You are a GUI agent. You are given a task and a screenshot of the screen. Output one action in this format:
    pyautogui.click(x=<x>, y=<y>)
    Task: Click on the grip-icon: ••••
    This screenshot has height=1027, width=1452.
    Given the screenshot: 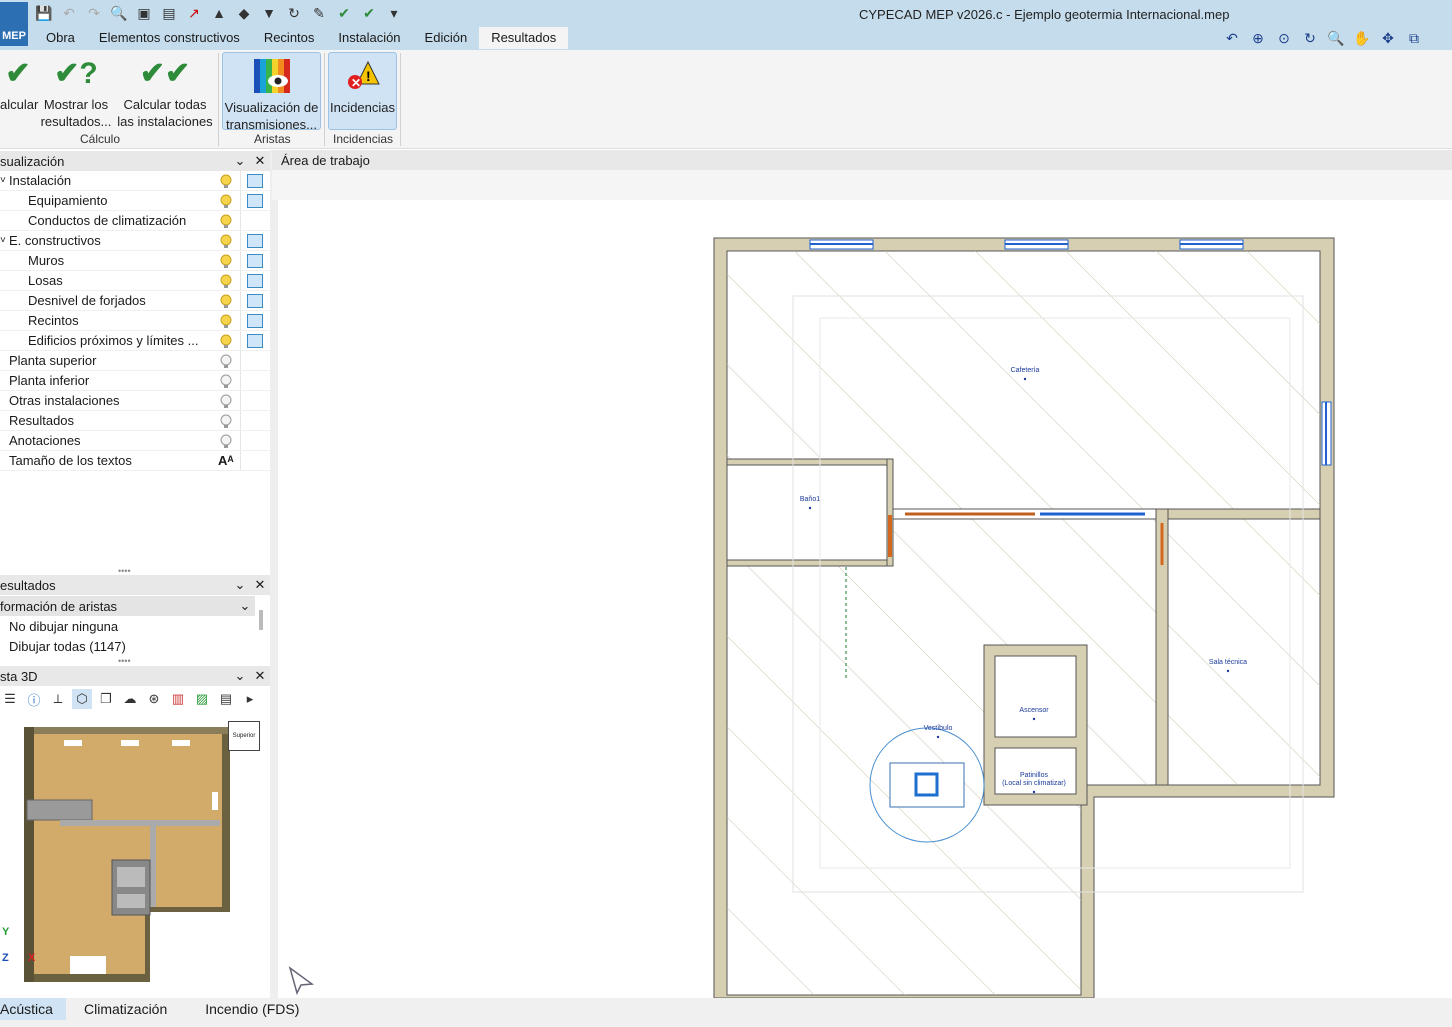 What is the action you would take?
    pyautogui.click(x=124, y=661)
    